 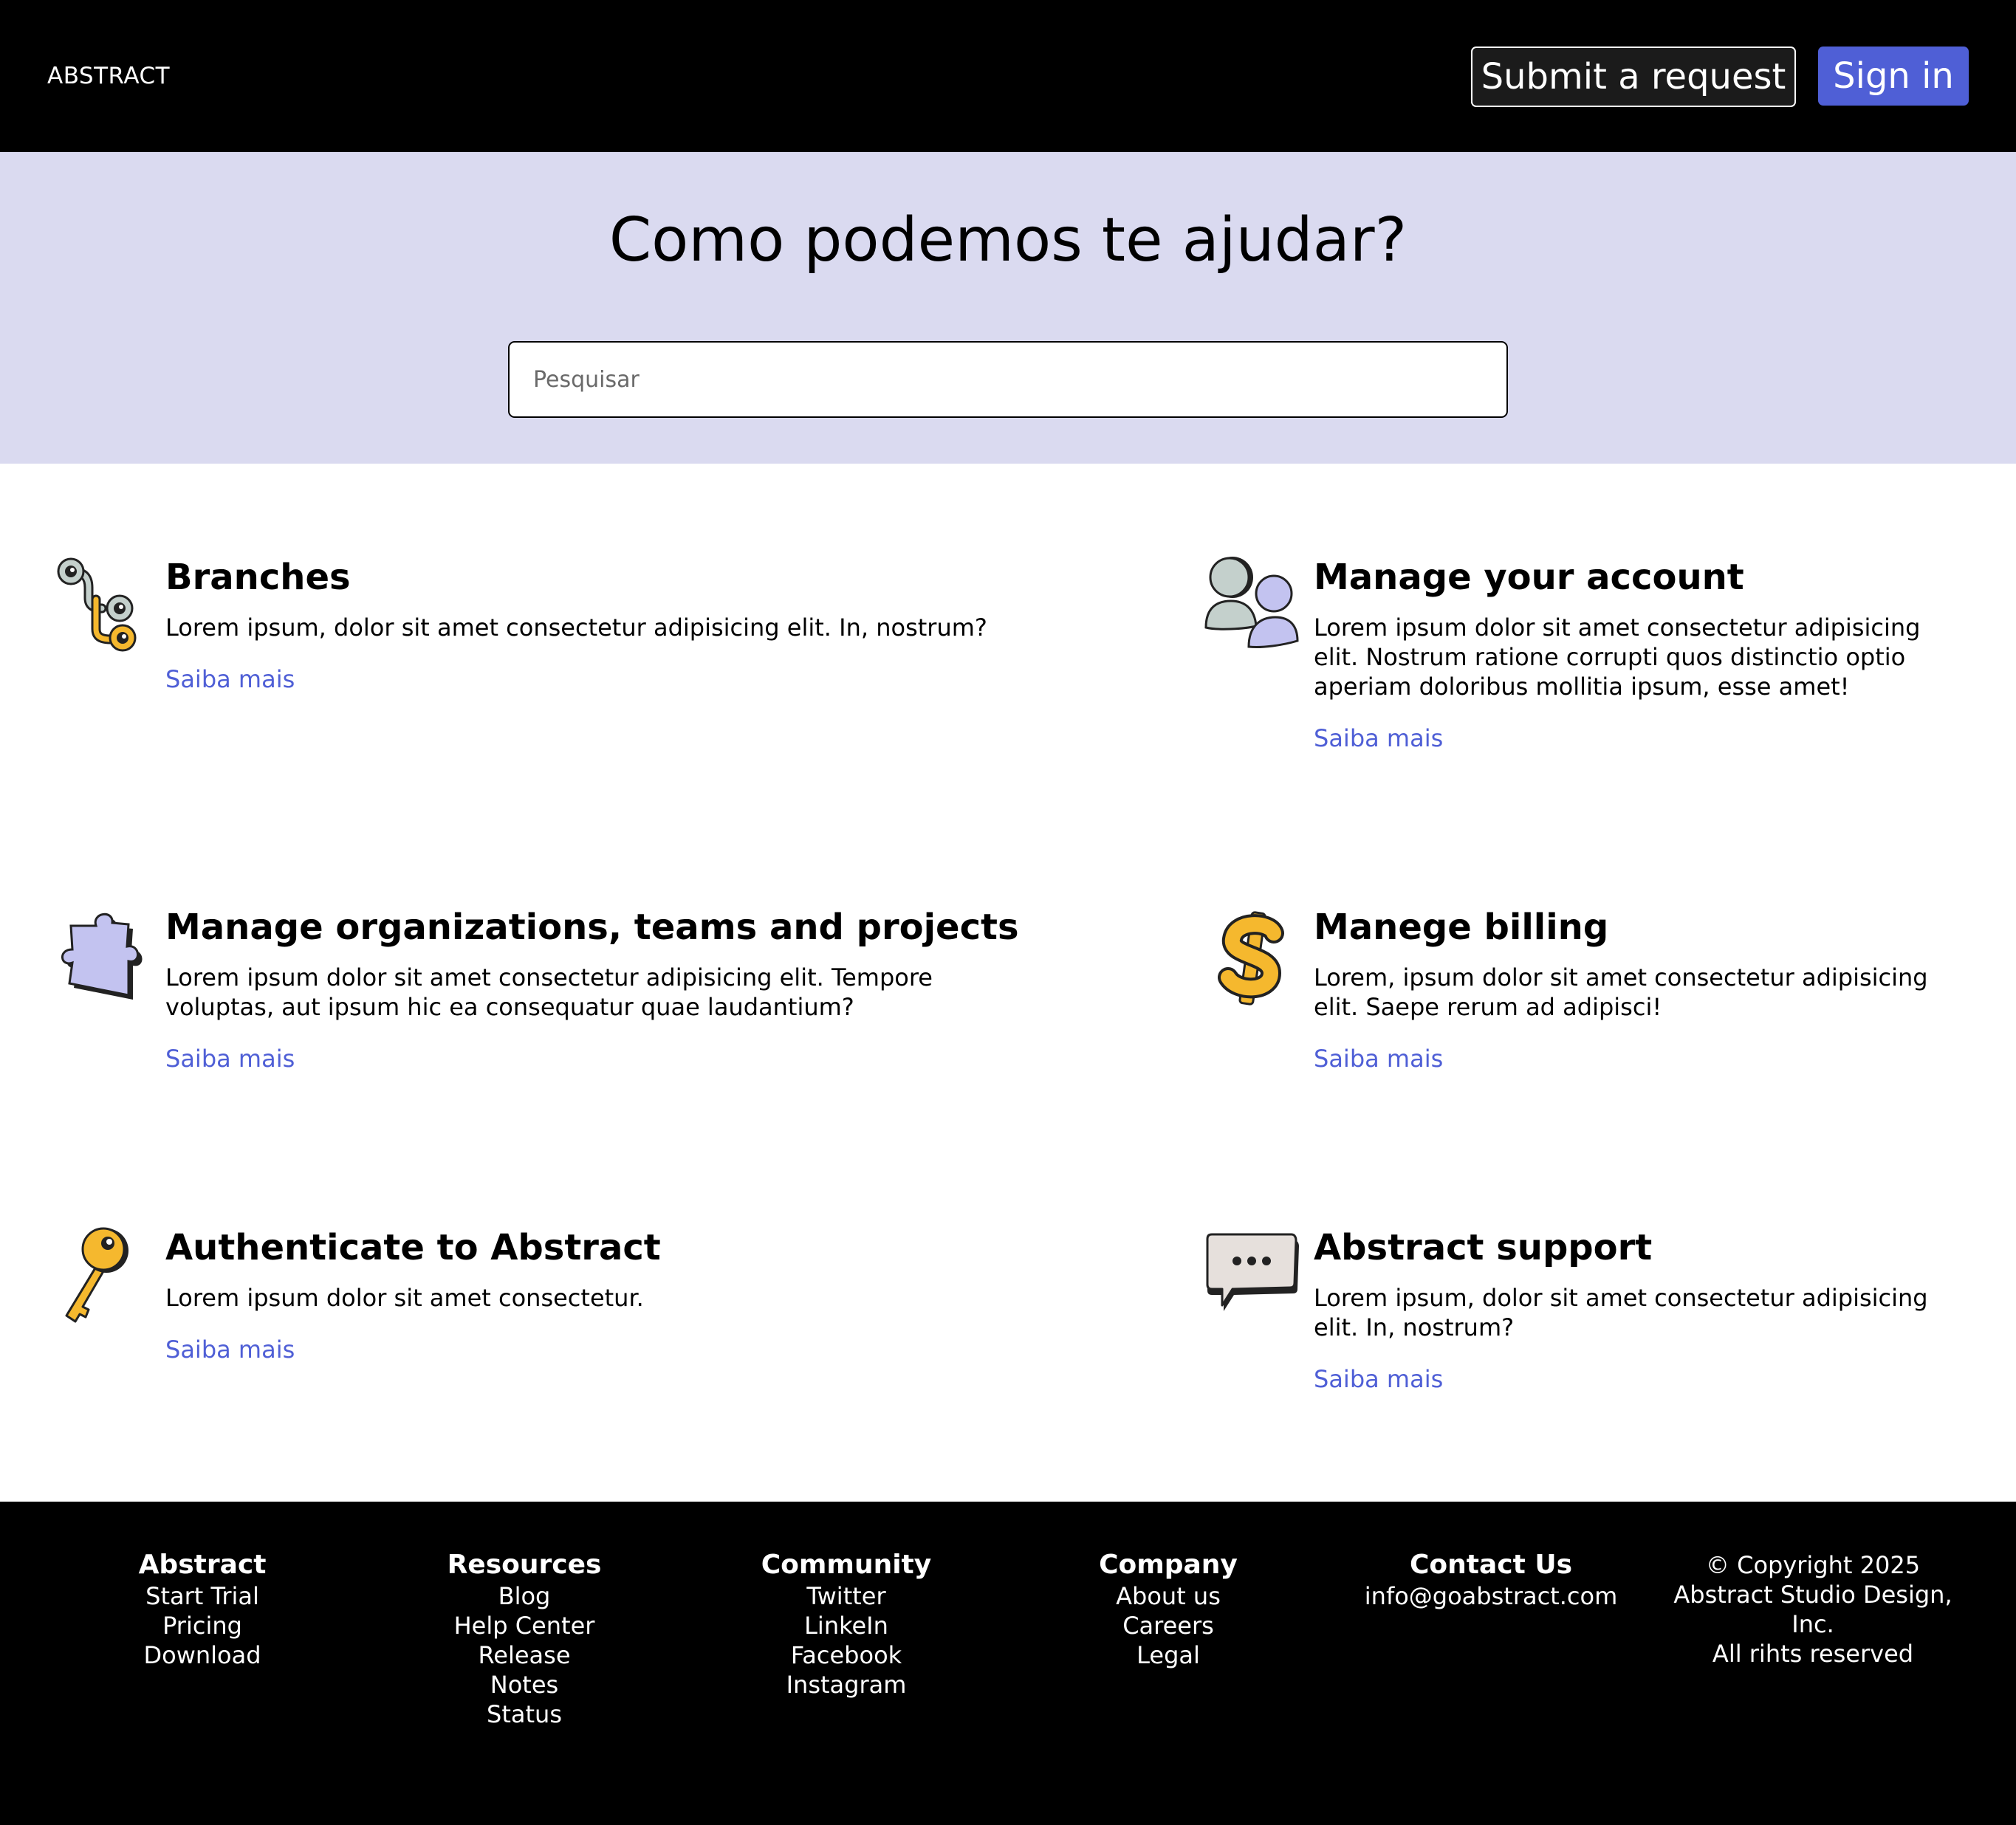 I want to click on footer-link-email: info@goabstract.com, so click(x=1491, y=1596).